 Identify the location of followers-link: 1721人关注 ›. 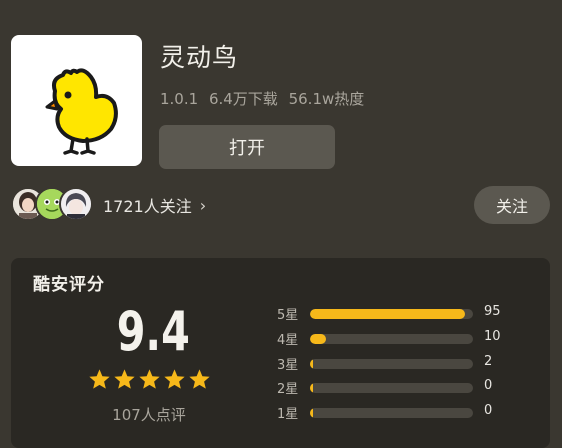
(154, 205).